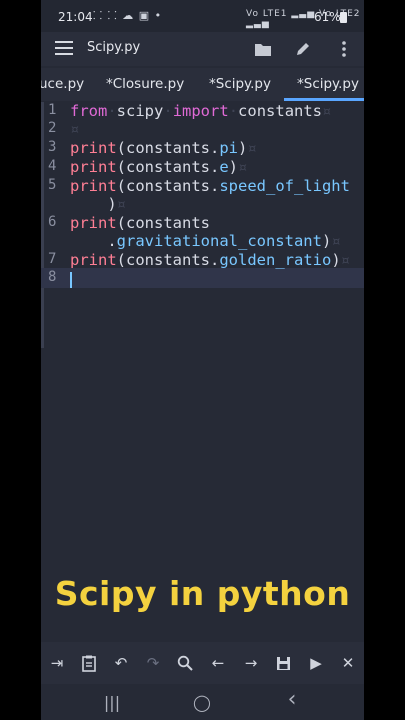 This screenshot has height=720, width=405. I want to click on save-icon, so click(283, 663).